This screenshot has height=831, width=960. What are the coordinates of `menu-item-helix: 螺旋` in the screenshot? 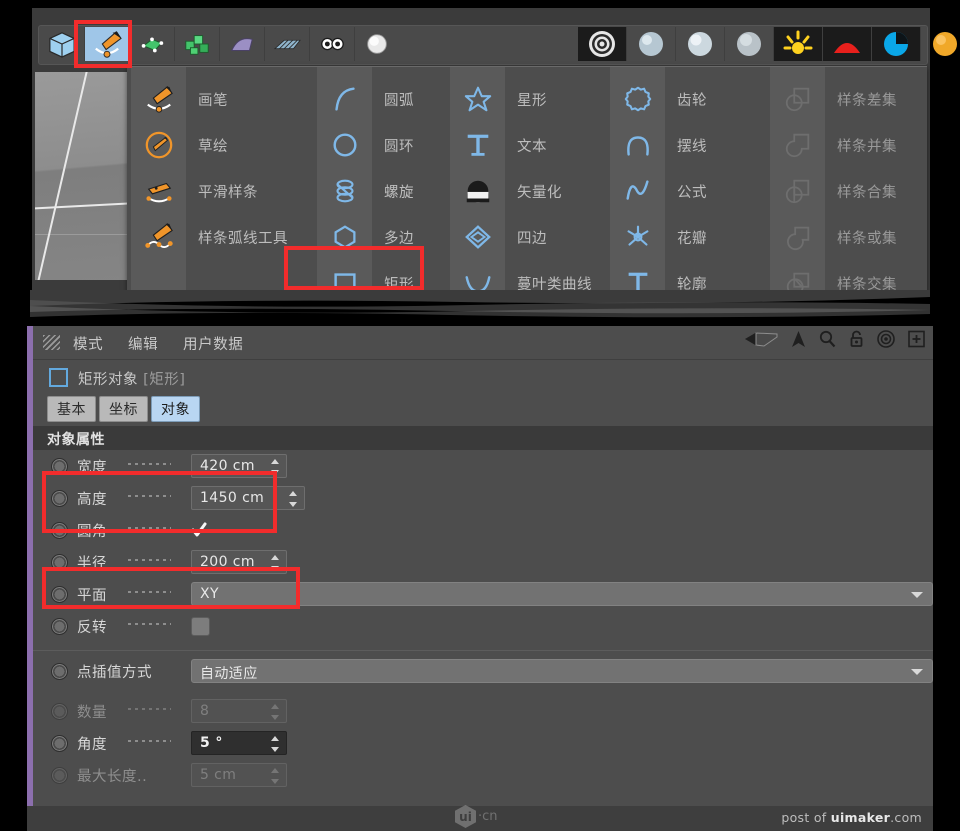 It's located at (383, 191).